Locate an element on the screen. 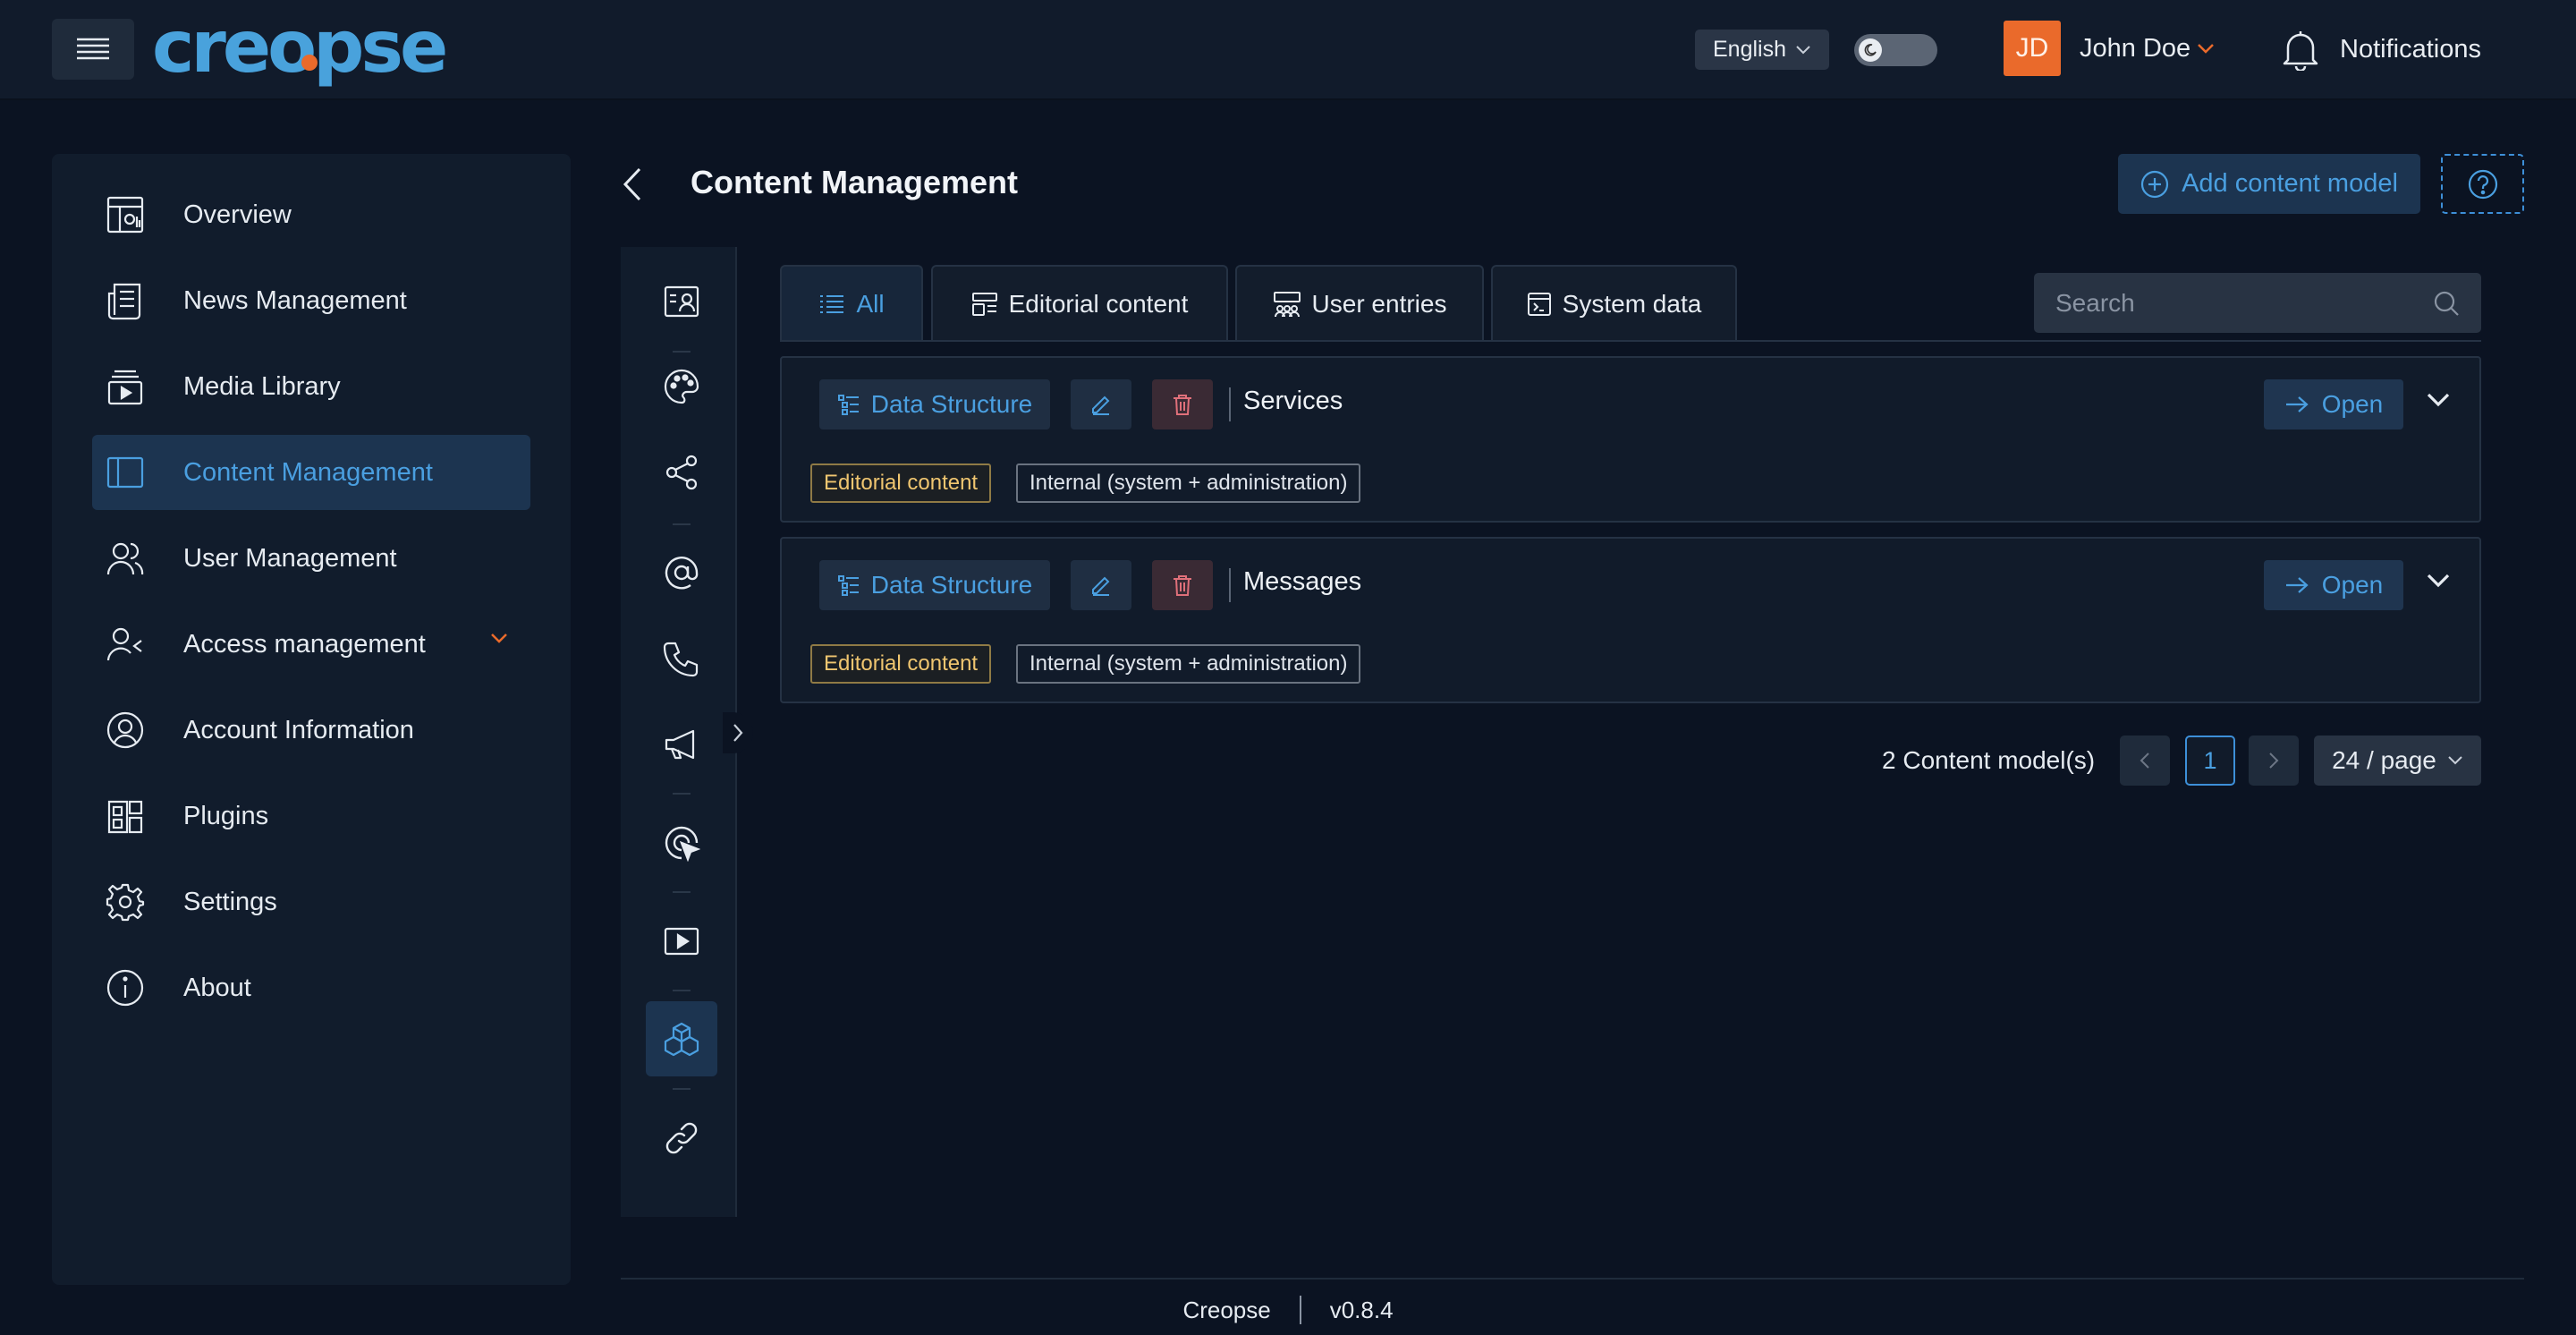  tab-editorial-content: Editorial content is located at coordinates (1079, 303).